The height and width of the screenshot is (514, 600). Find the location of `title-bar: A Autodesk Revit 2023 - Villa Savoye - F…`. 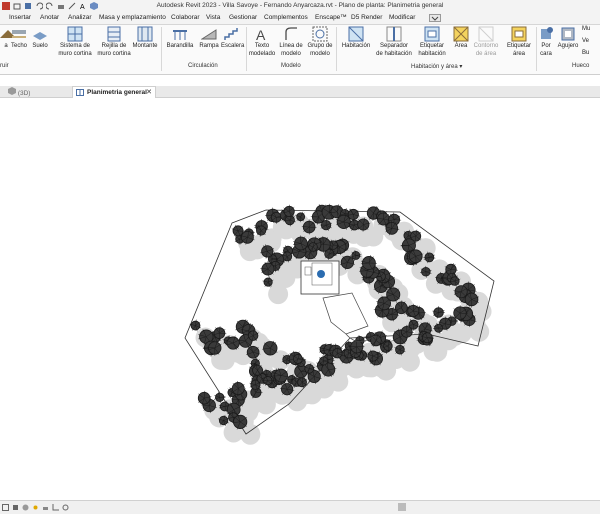

title-bar: A Autodesk Revit 2023 - Villa Savoye - F… is located at coordinates (300, 6).